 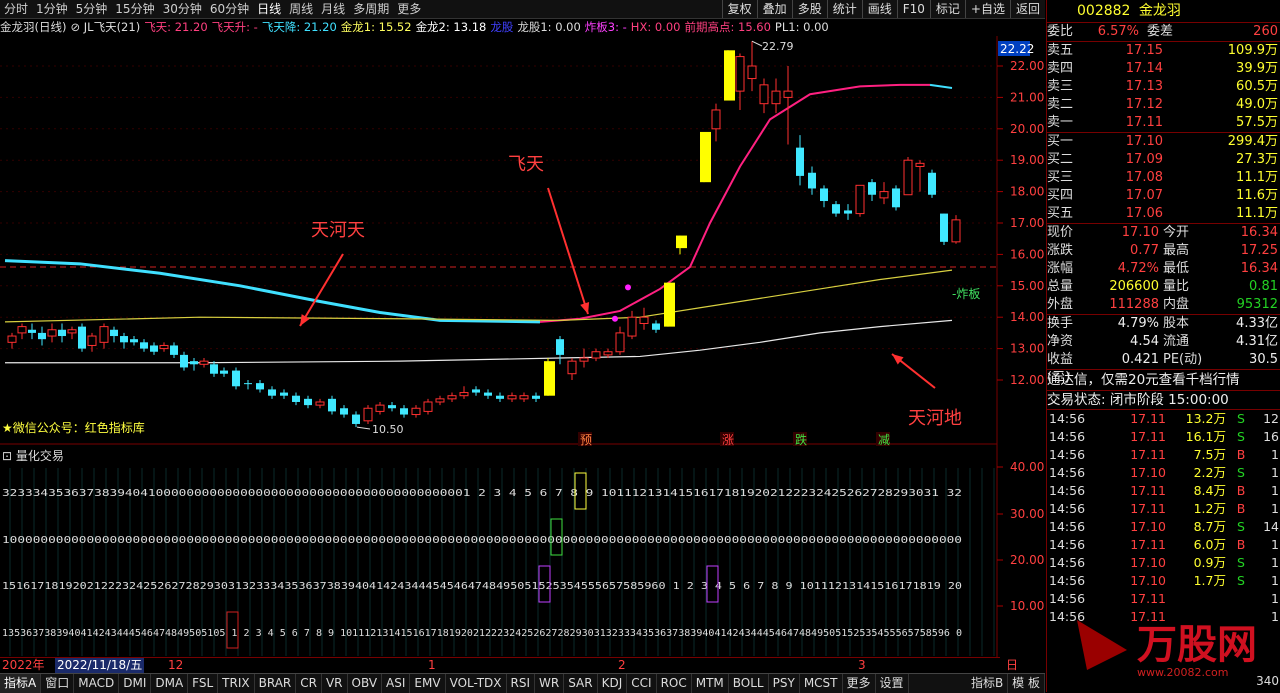 What do you see at coordinates (309, 683) in the screenshot?
I see `indicator-tab: CR` at bounding box center [309, 683].